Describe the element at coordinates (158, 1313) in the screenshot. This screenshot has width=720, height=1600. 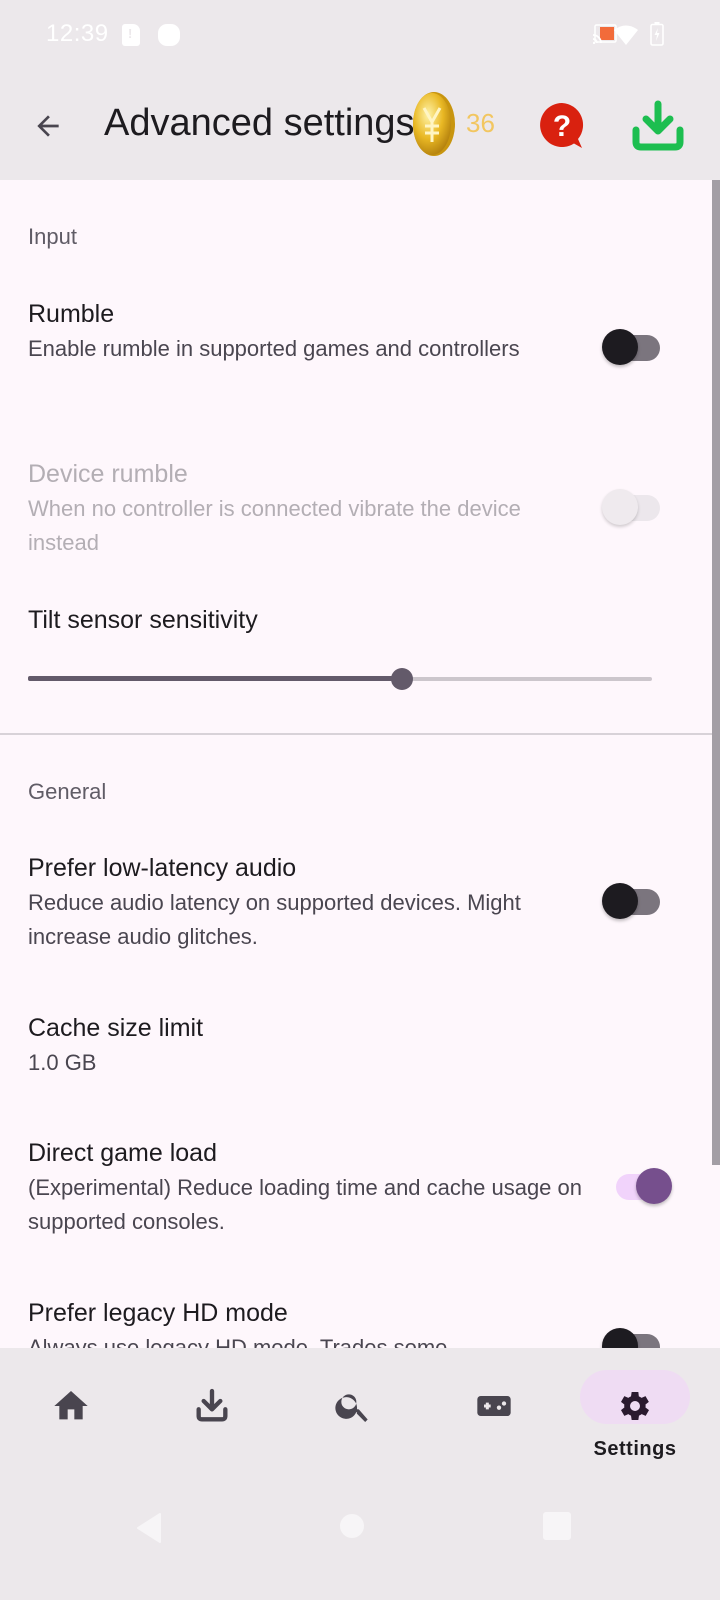
I see `pref-title: Prefer legacy HD mode` at that location.